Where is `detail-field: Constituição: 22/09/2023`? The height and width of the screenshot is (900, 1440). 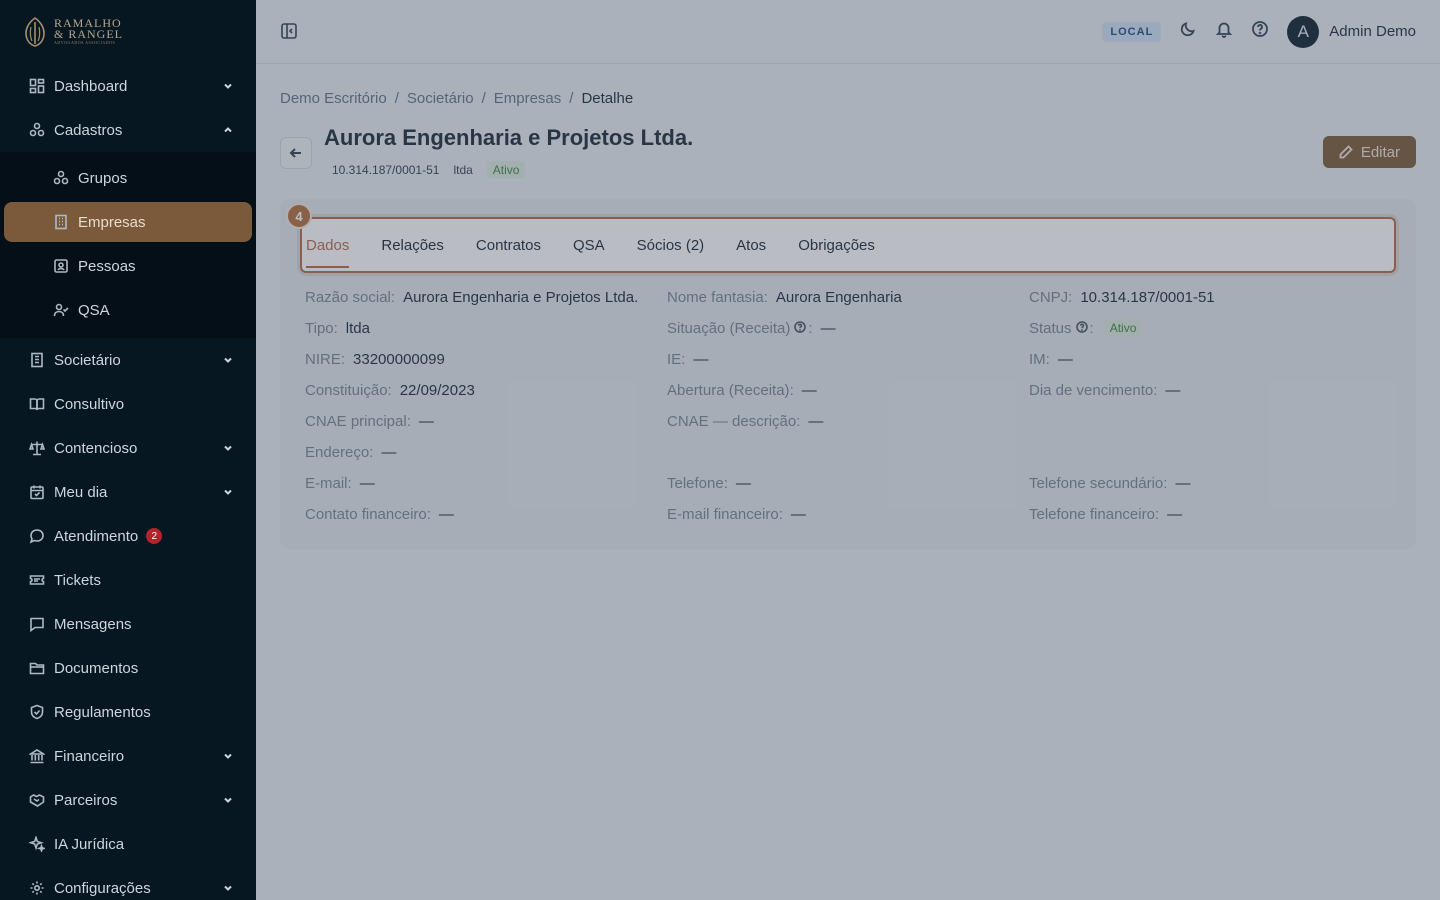 detail-field: Constituição: 22/09/2023 is located at coordinates (486, 390).